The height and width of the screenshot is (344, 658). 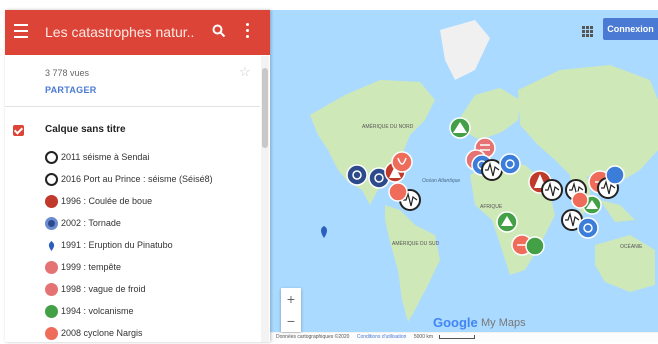 I want to click on panel-scroll-thumb, so click(x=265, y=108).